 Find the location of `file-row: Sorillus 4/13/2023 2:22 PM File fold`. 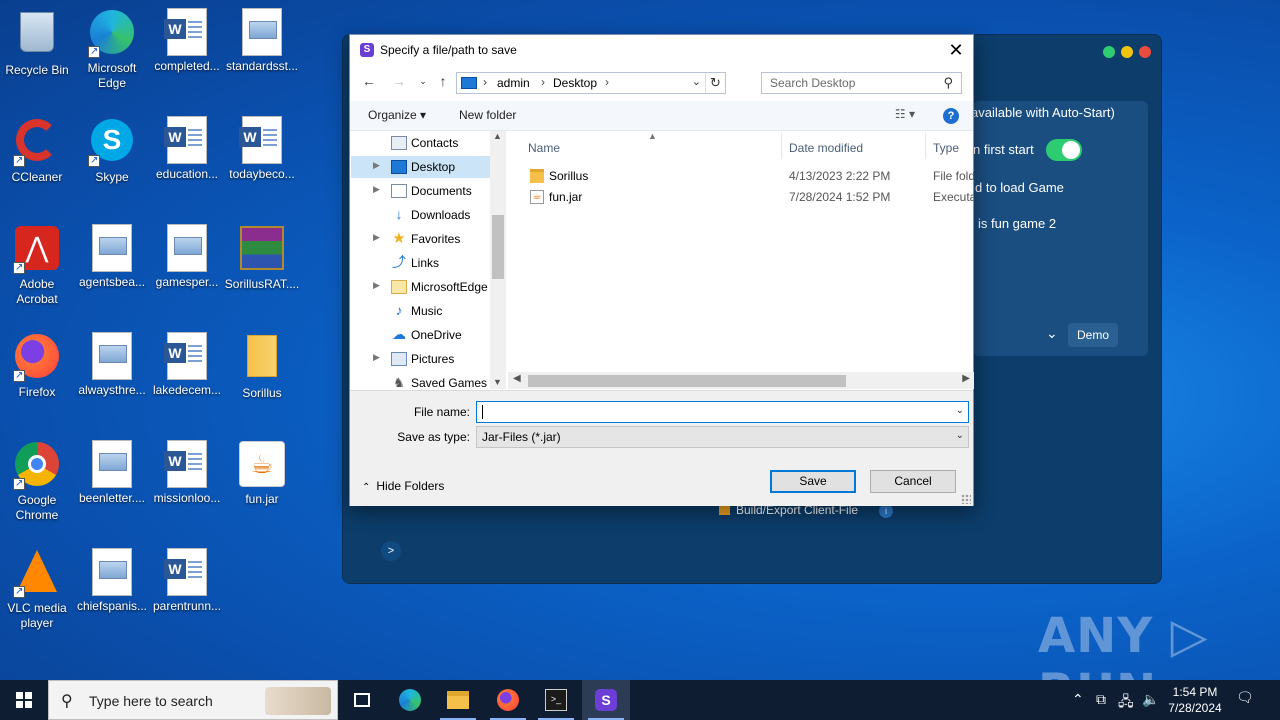

file-row: Sorillus 4/13/2023 2:22 PM File fold is located at coordinates (750, 176).